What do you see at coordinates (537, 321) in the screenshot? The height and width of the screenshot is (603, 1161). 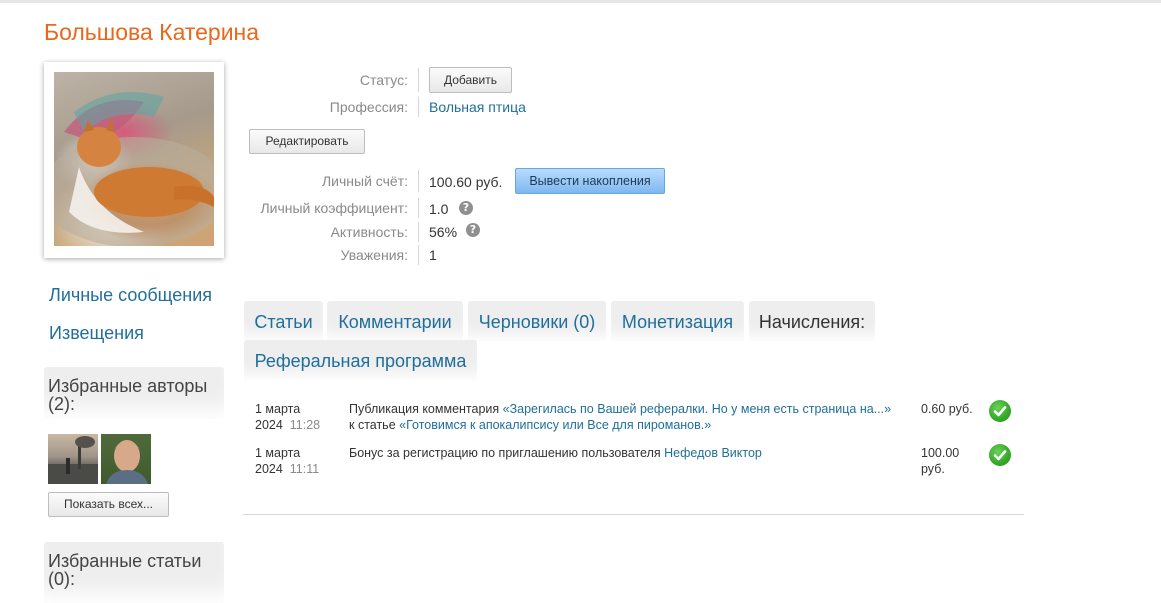 I see `tab-drafts: Черновики (0)` at bounding box center [537, 321].